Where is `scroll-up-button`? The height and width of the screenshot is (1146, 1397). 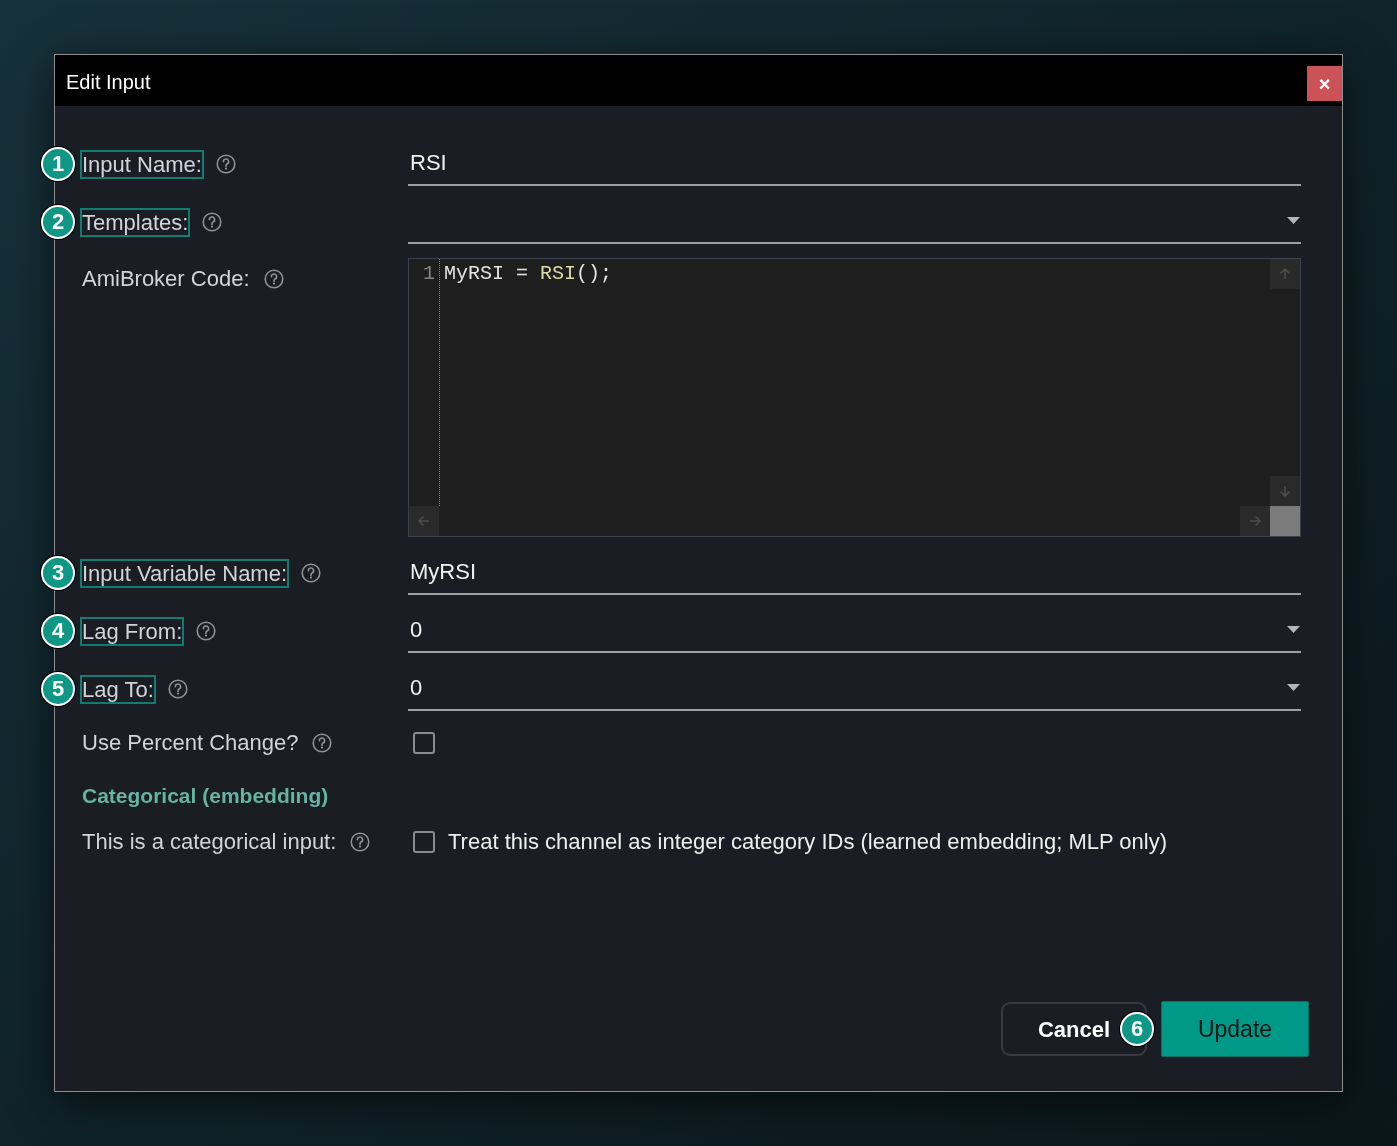 scroll-up-button is located at coordinates (1285, 274).